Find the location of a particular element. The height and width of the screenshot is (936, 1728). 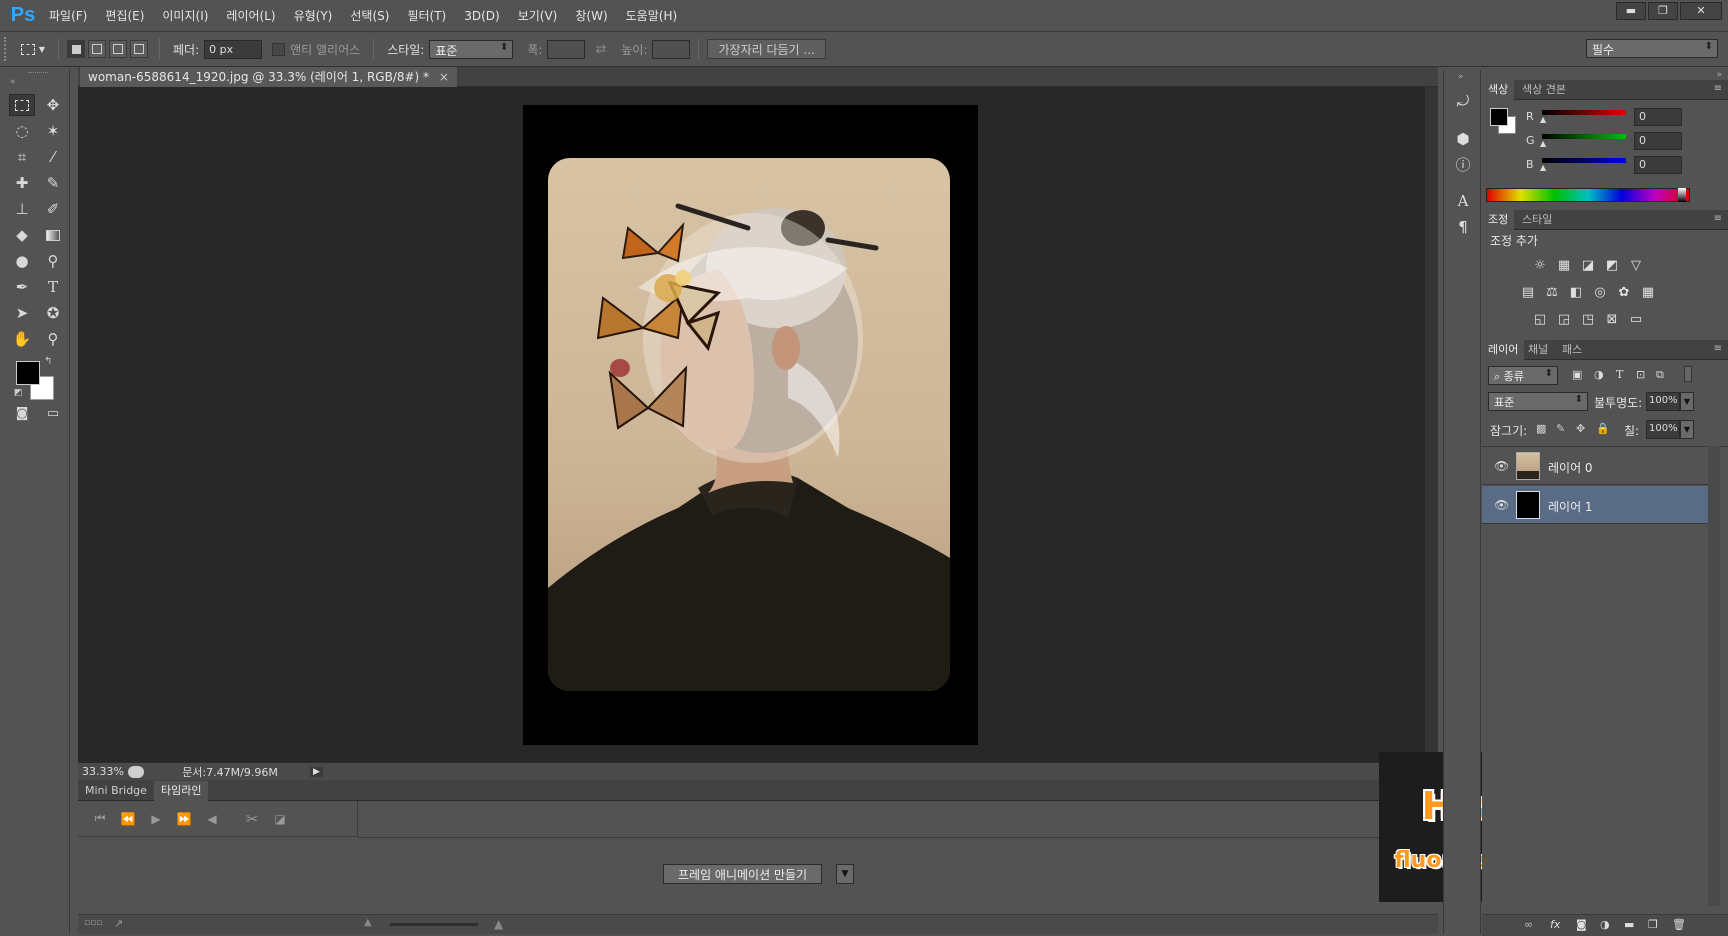

spectrum-bw-ramp is located at coordinates (1682, 195).